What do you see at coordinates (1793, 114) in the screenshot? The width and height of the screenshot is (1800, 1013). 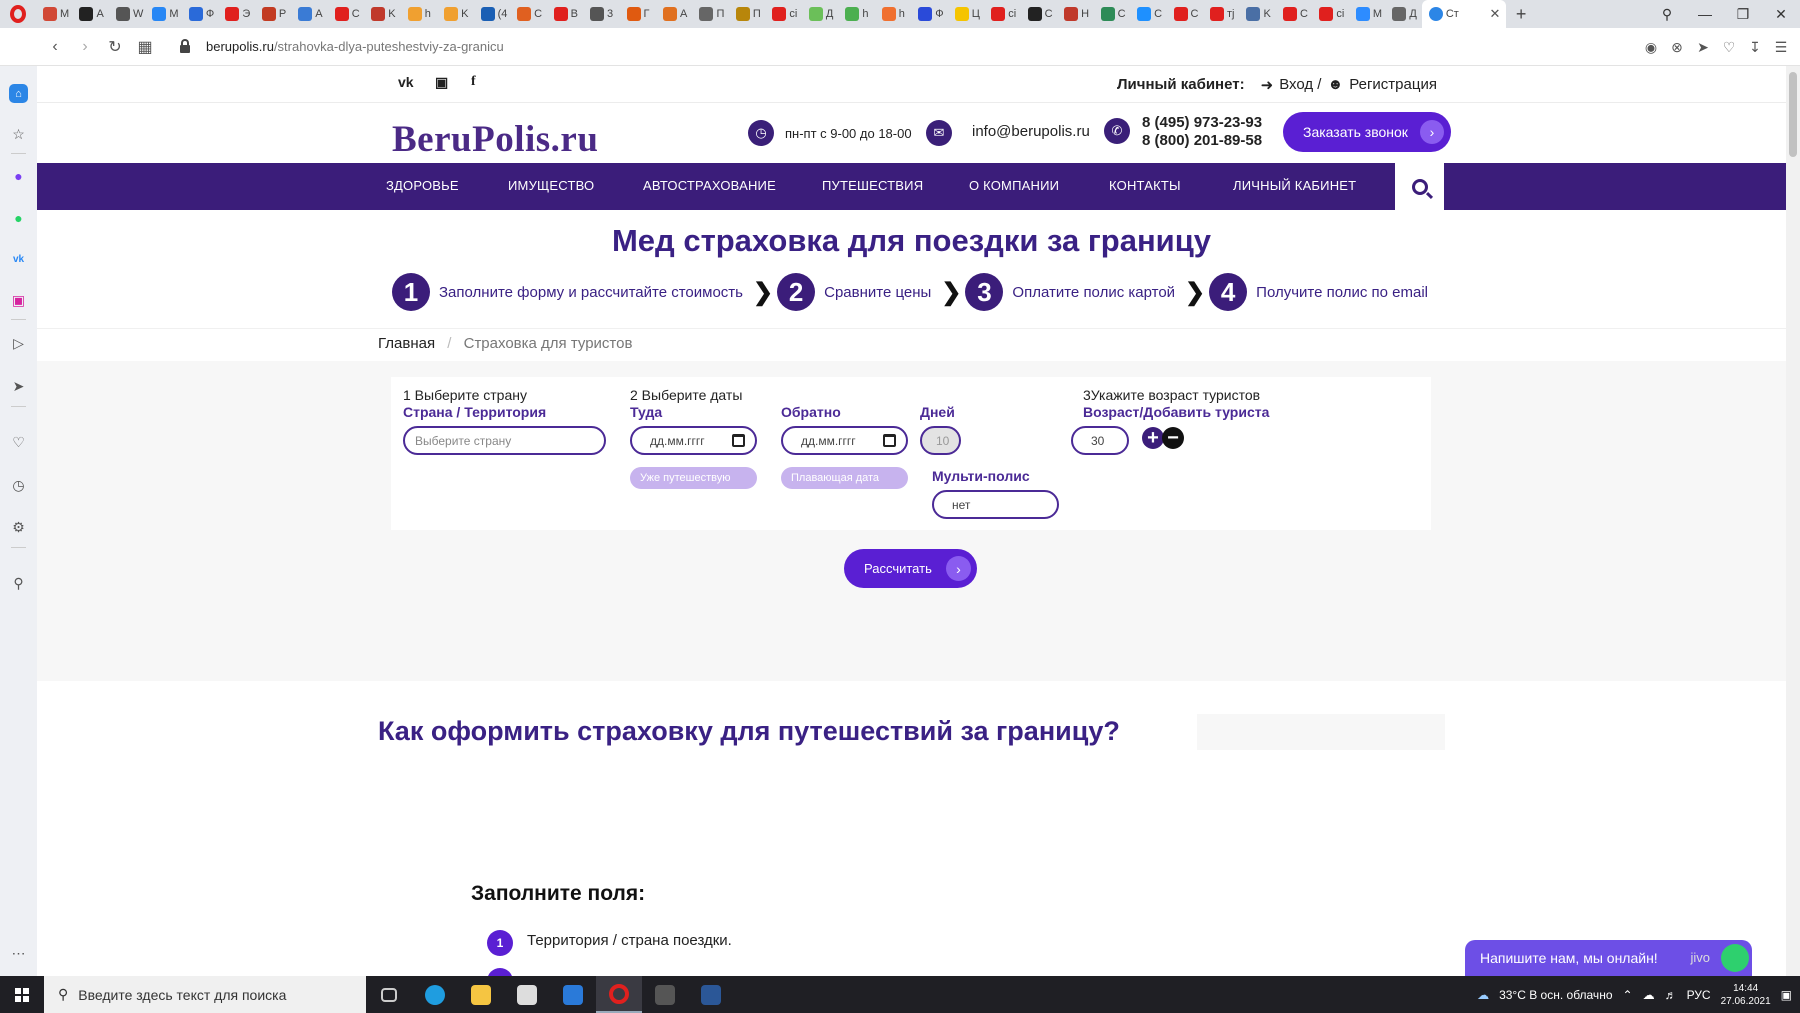 I see `scrollbar-thumb` at bounding box center [1793, 114].